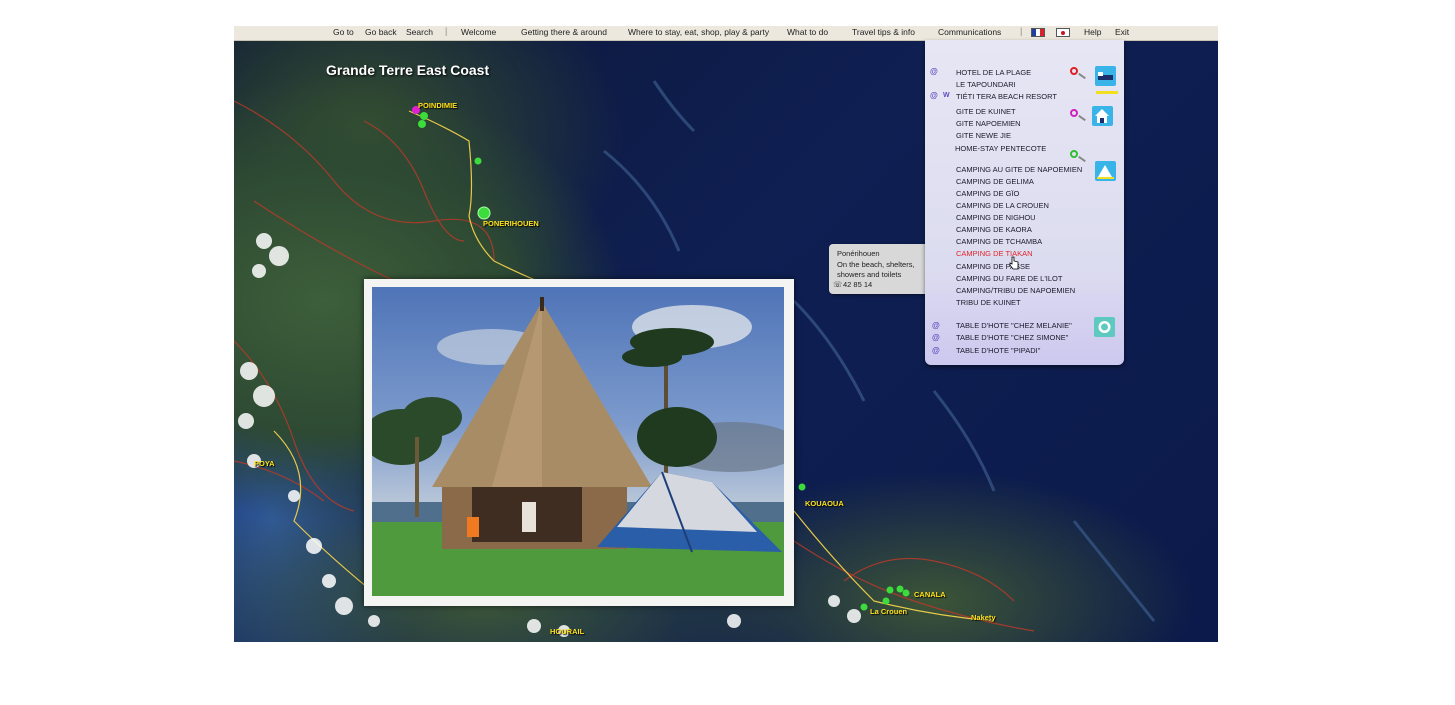 The image size is (1455, 705). I want to click on nav-where-to-stay: Where to stay, eat, shop, play & party, so click(698, 32).